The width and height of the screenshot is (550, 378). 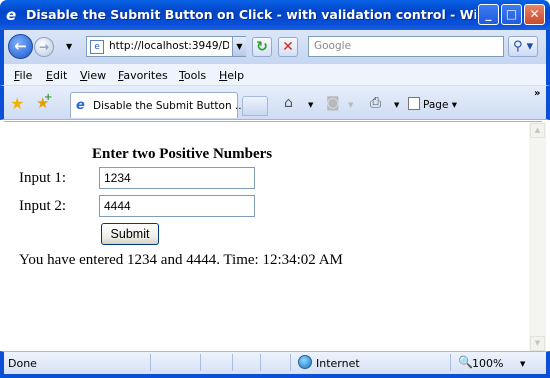 I want to click on zoom-icon: 🔍, so click(x=465, y=362).